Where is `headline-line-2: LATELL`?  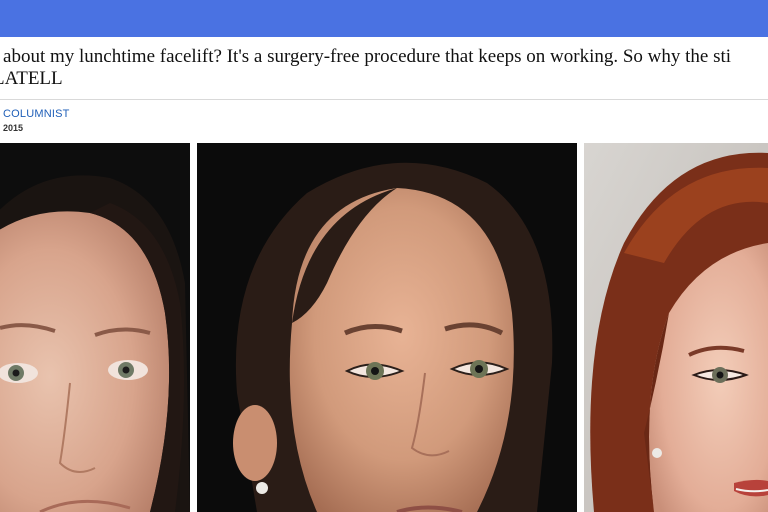 headline-line-2: LATELL is located at coordinates (31, 78).